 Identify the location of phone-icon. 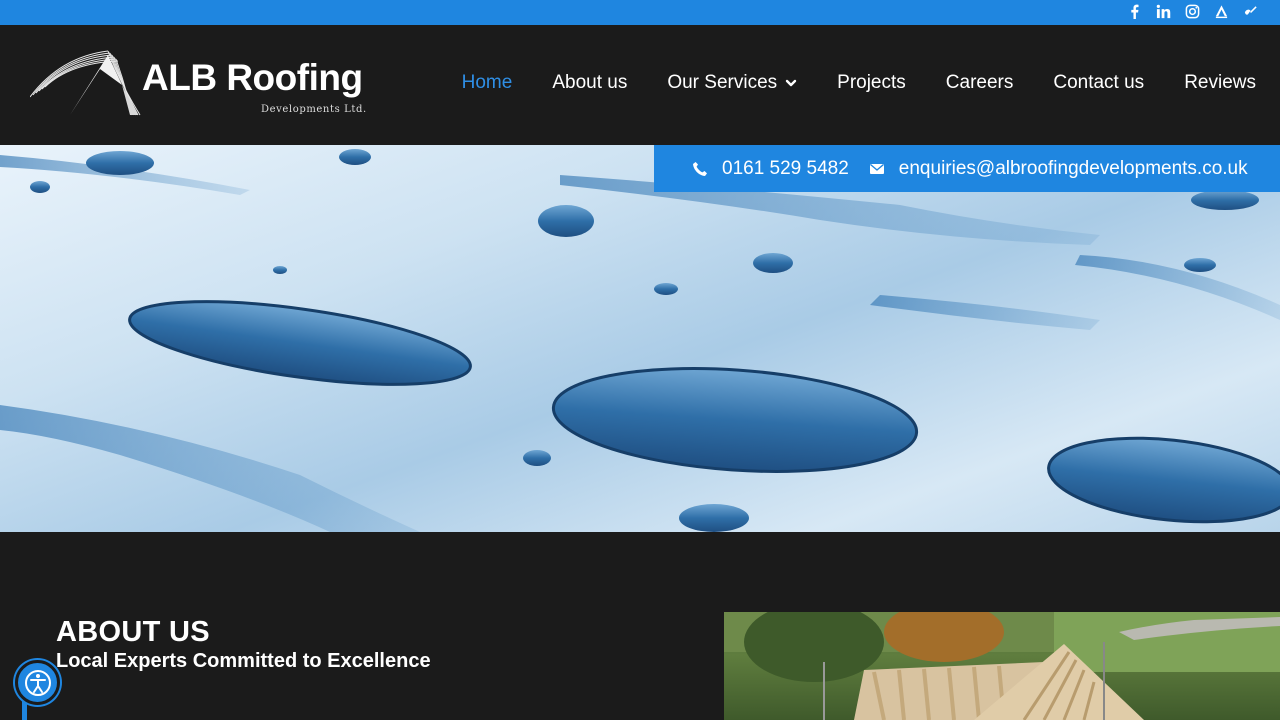
(700, 169).